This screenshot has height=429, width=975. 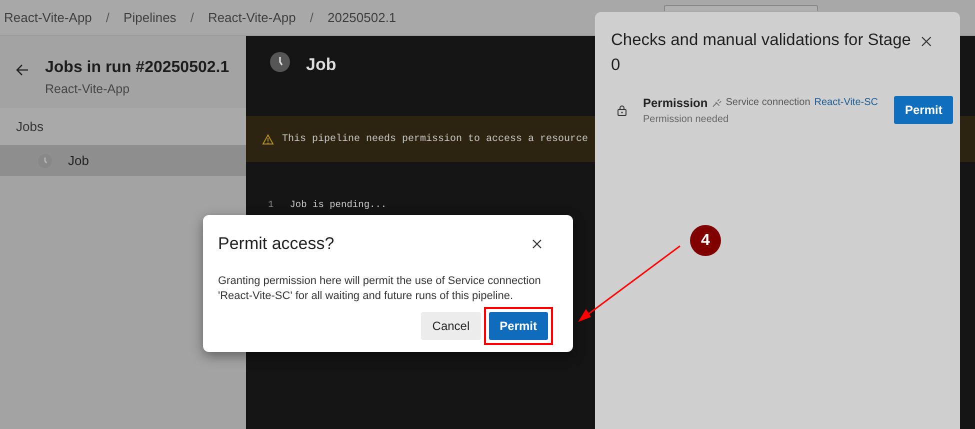 What do you see at coordinates (276, 244) in the screenshot?
I see `dialog-title: Permit access?` at bounding box center [276, 244].